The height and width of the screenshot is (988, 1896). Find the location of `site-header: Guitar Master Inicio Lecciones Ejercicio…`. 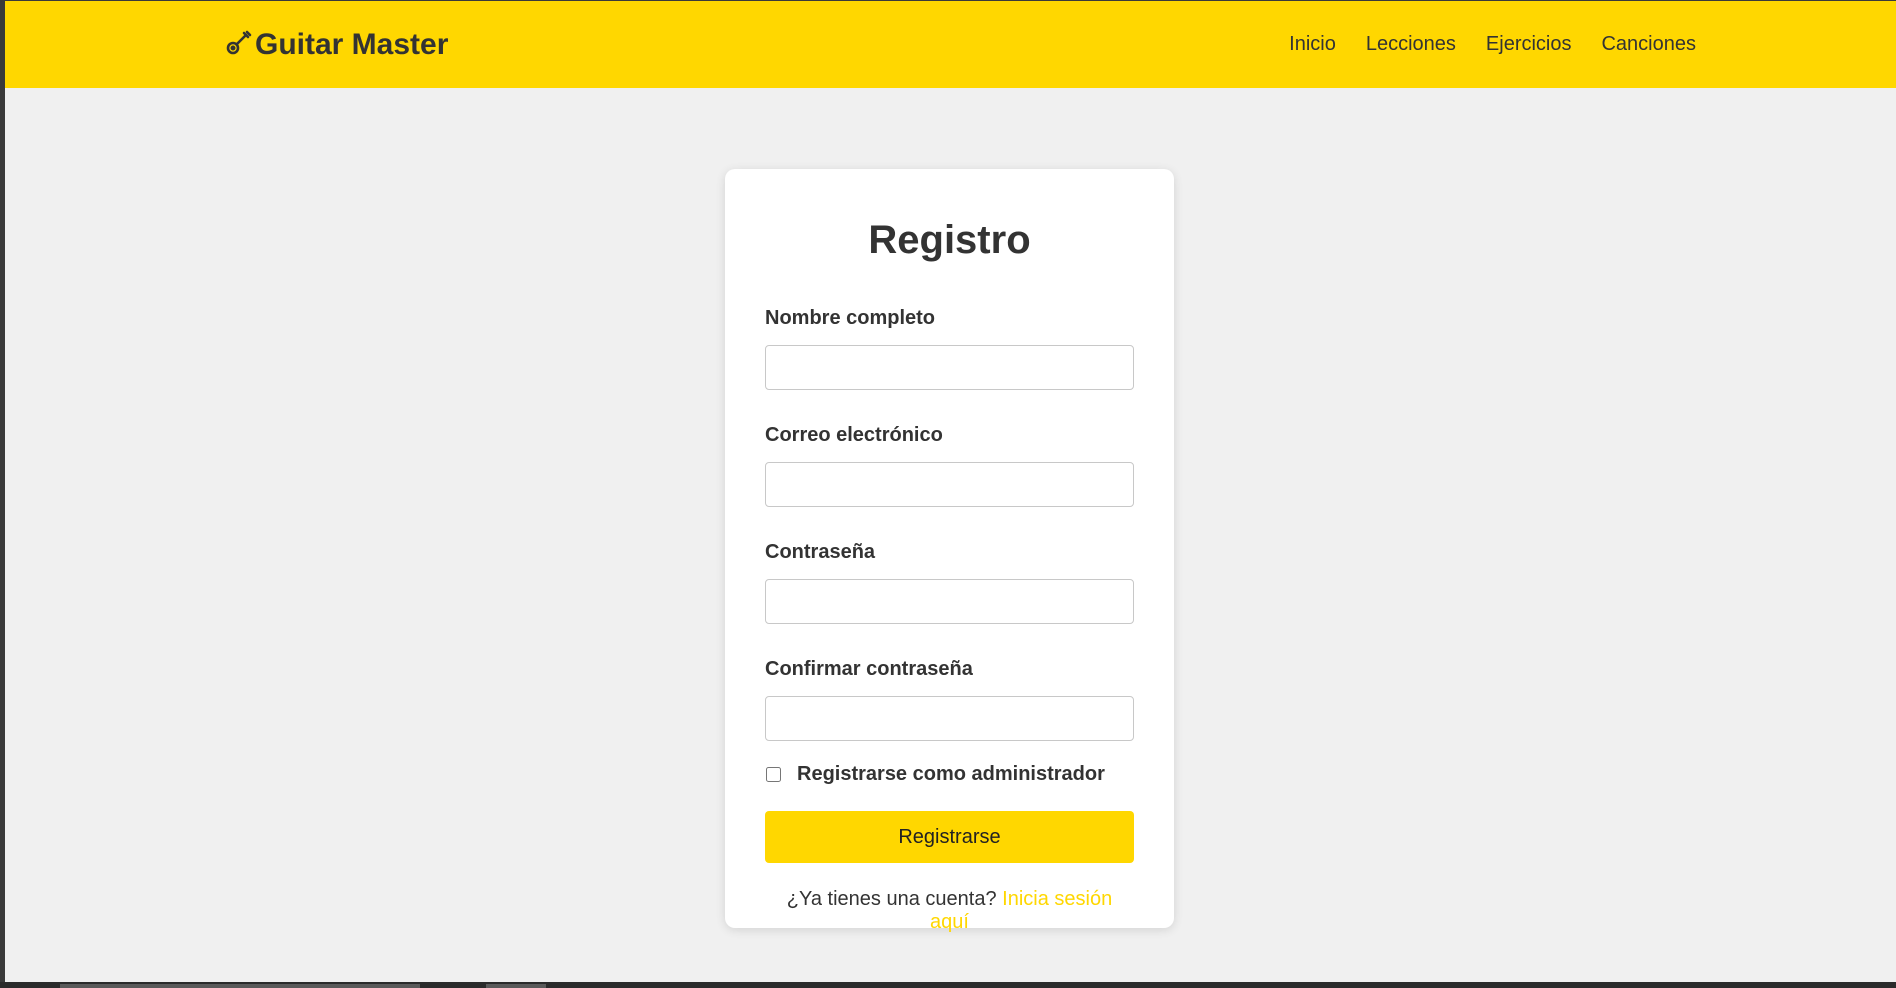

site-header: Guitar Master Inicio Lecciones Ejercicio… is located at coordinates (950, 44).